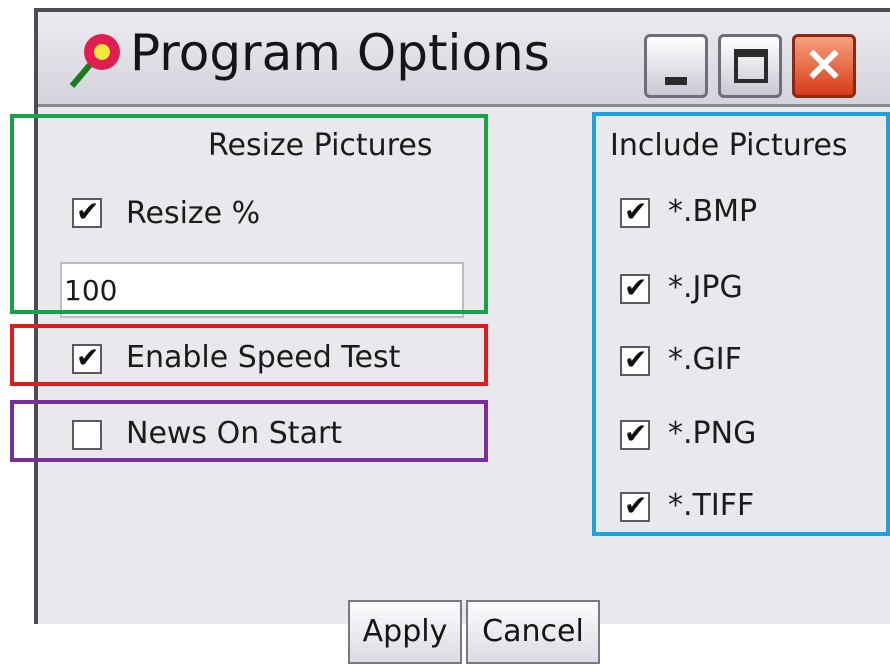 This screenshot has height=664, width=890. What do you see at coordinates (249, 431) in the screenshot?
I see `news-annotation-box` at bounding box center [249, 431].